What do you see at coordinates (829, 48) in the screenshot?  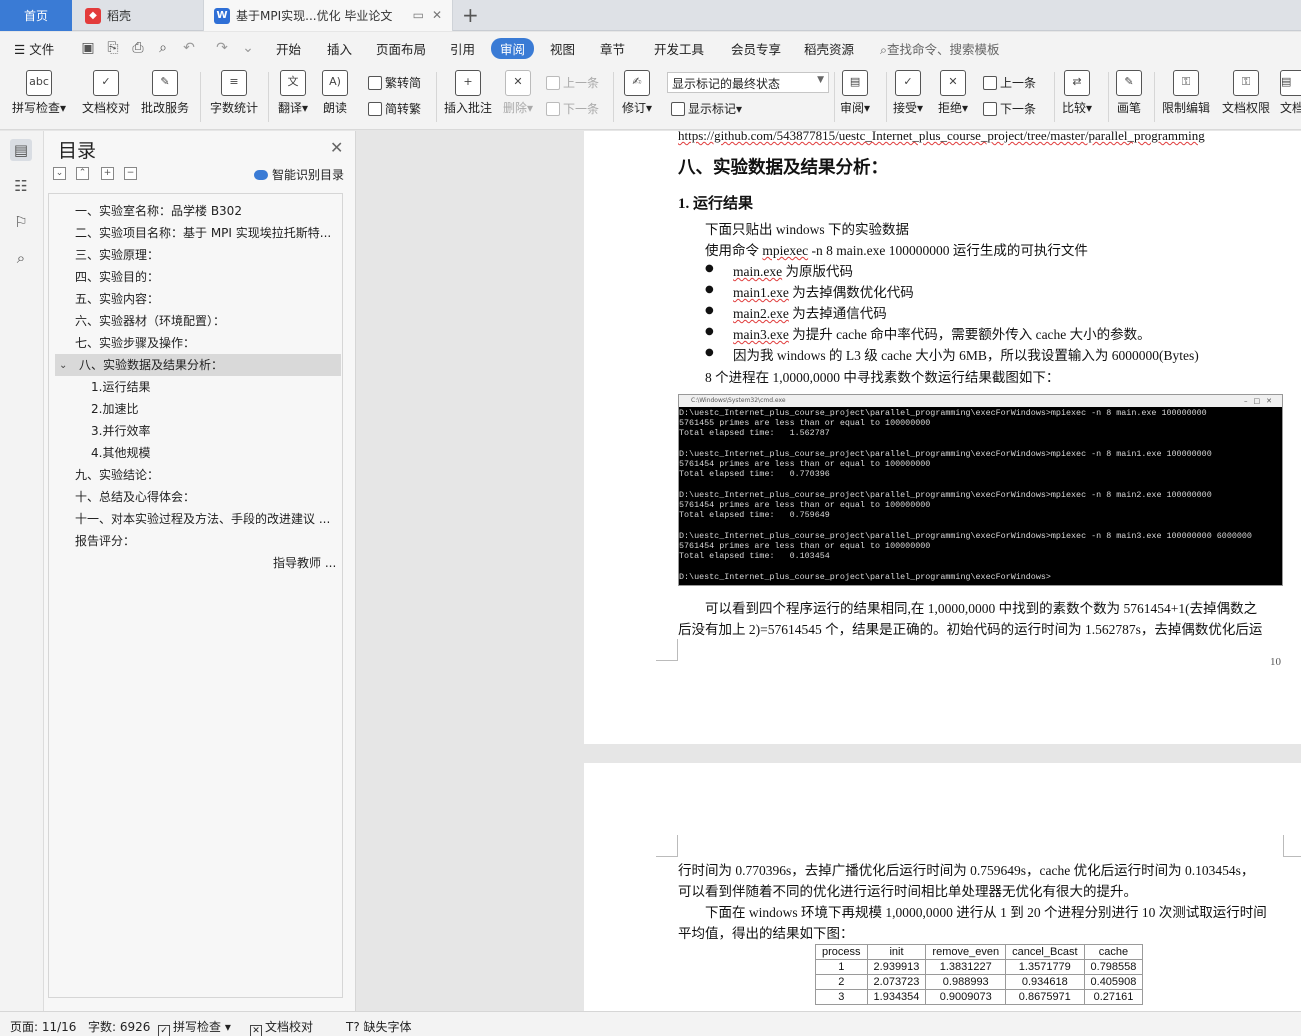 I see `menu-daoke-resources: 稻壳资源` at bounding box center [829, 48].